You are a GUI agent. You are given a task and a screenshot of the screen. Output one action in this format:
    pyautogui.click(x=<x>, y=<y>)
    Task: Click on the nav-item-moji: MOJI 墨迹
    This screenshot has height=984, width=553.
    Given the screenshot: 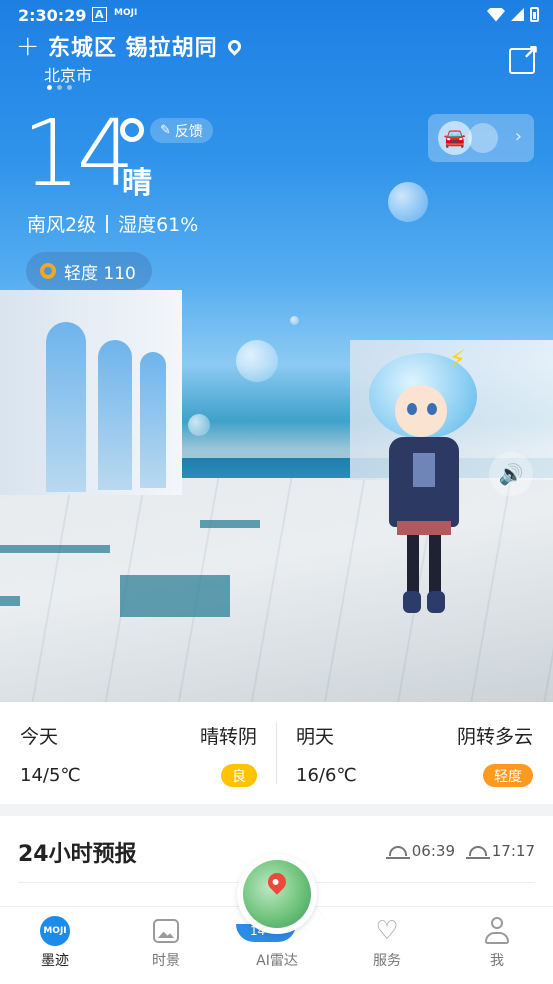 What is the action you would take?
    pyautogui.click(x=55, y=943)
    